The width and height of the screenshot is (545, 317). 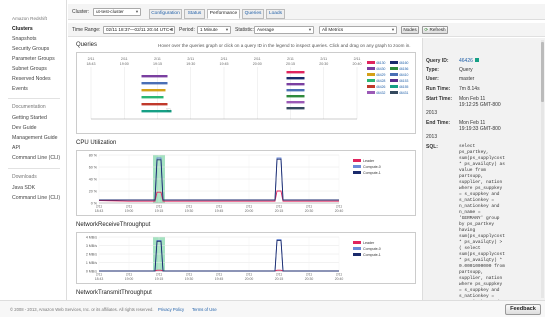 What do you see at coordinates (24, 128) in the screenshot?
I see `doc-link-dev-guide: Dev Guide` at bounding box center [24, 128].